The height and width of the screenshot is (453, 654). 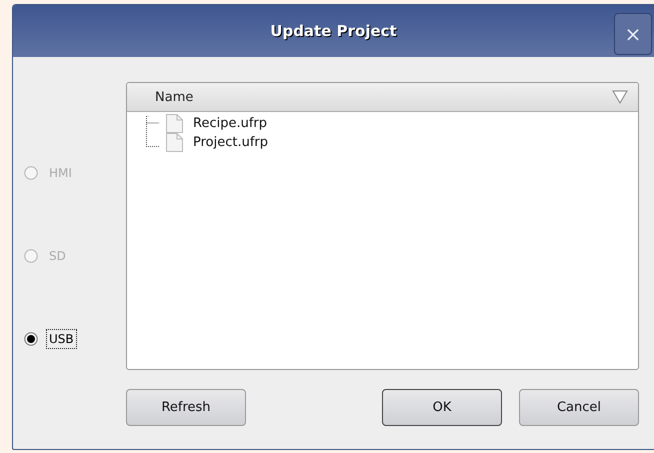 I want to click on dialog-button: Cancel, so click(x=579, y=407).